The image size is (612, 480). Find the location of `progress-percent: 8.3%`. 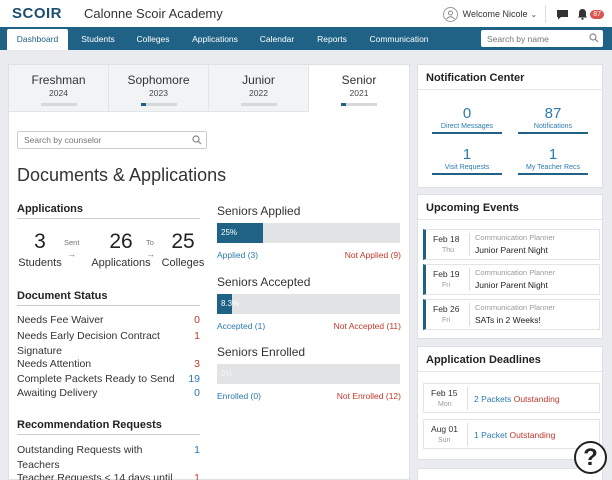

progress-percent: 8.3% is located at coordinates (230, 303).